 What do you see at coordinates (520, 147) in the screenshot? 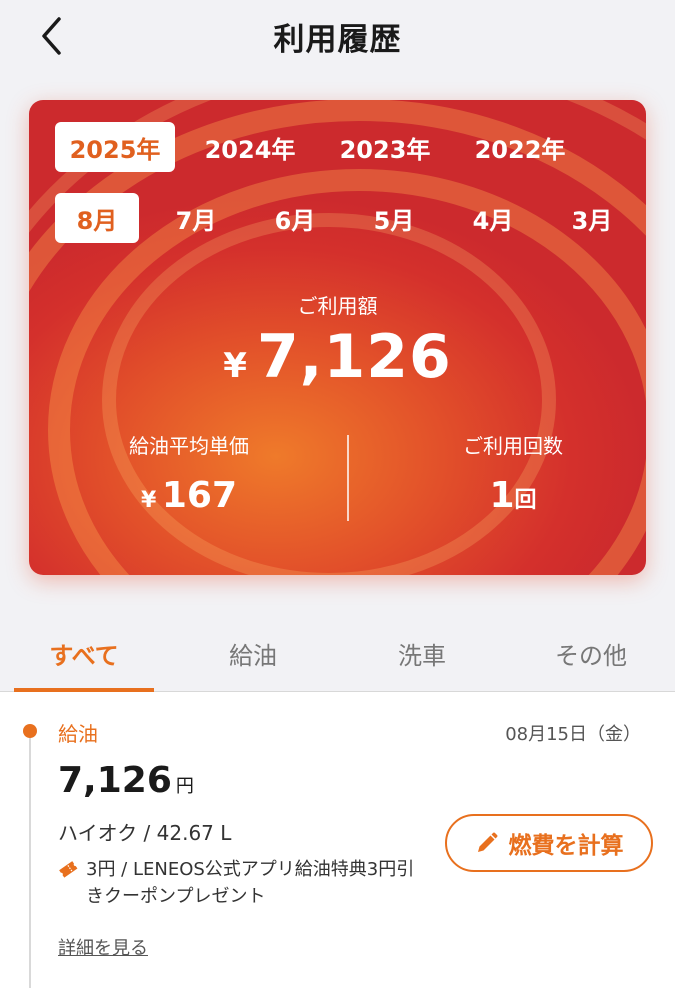
I see `year-tab-2022: 2022年` at bounding box center [520, 147].